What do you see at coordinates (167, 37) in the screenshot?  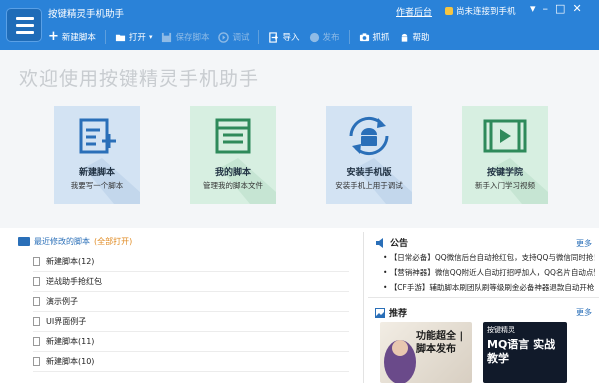 I see `save-icon` at bounding box center [167, 37].